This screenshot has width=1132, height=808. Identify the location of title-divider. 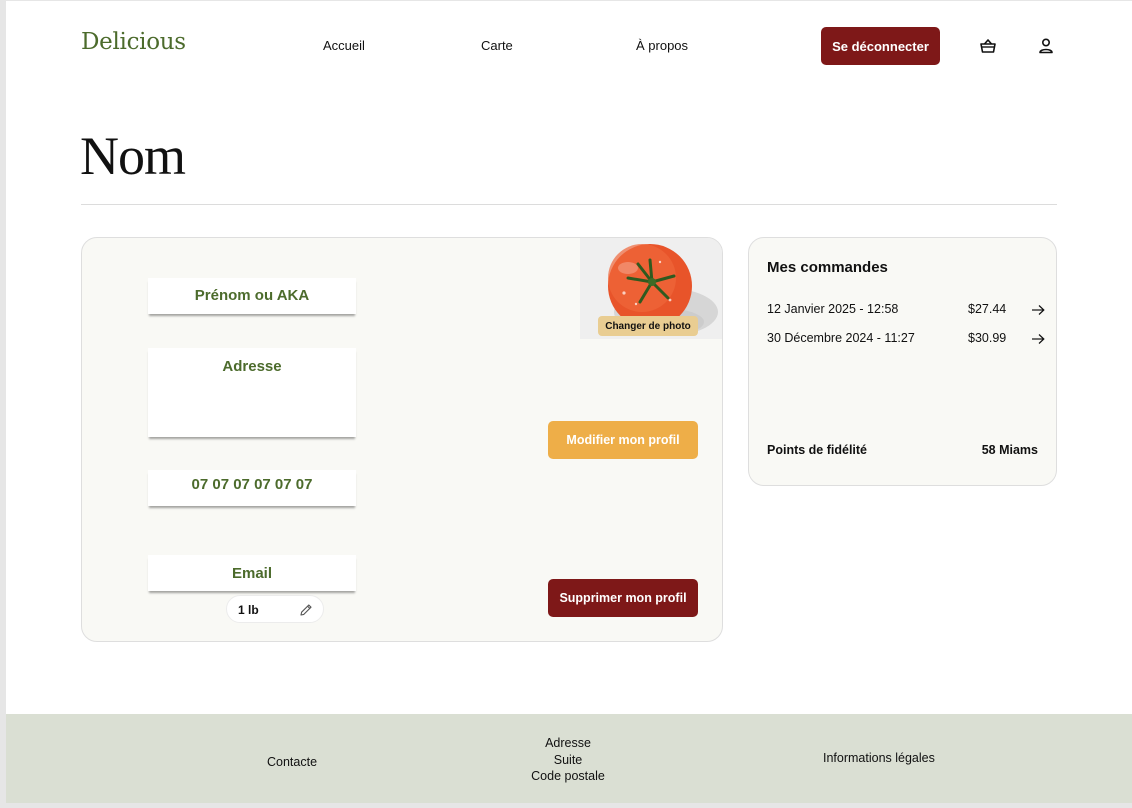
(569, 204).